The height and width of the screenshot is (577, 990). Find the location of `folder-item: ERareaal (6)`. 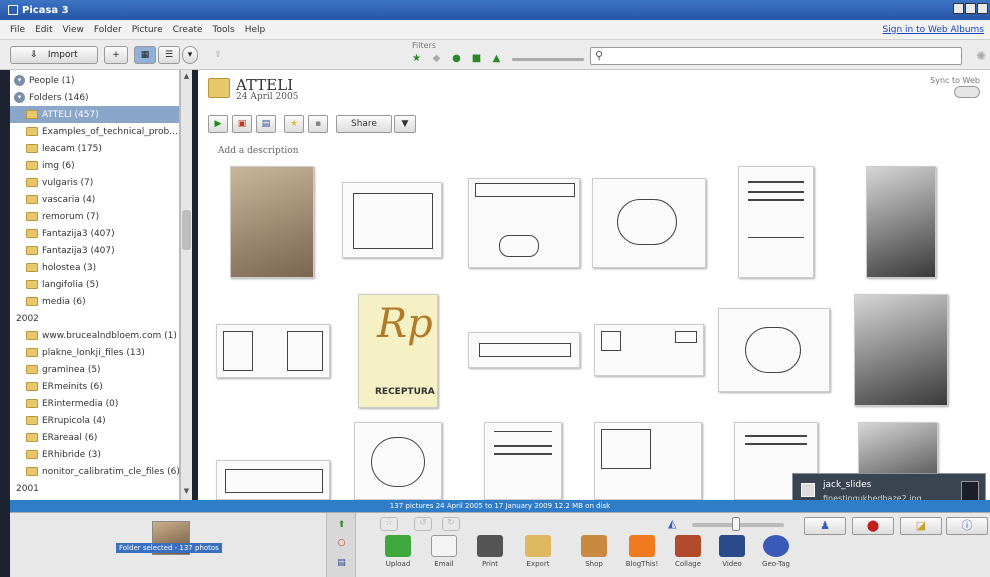

folder-item: ERareaal (6) is located at coordinates (94, 437).